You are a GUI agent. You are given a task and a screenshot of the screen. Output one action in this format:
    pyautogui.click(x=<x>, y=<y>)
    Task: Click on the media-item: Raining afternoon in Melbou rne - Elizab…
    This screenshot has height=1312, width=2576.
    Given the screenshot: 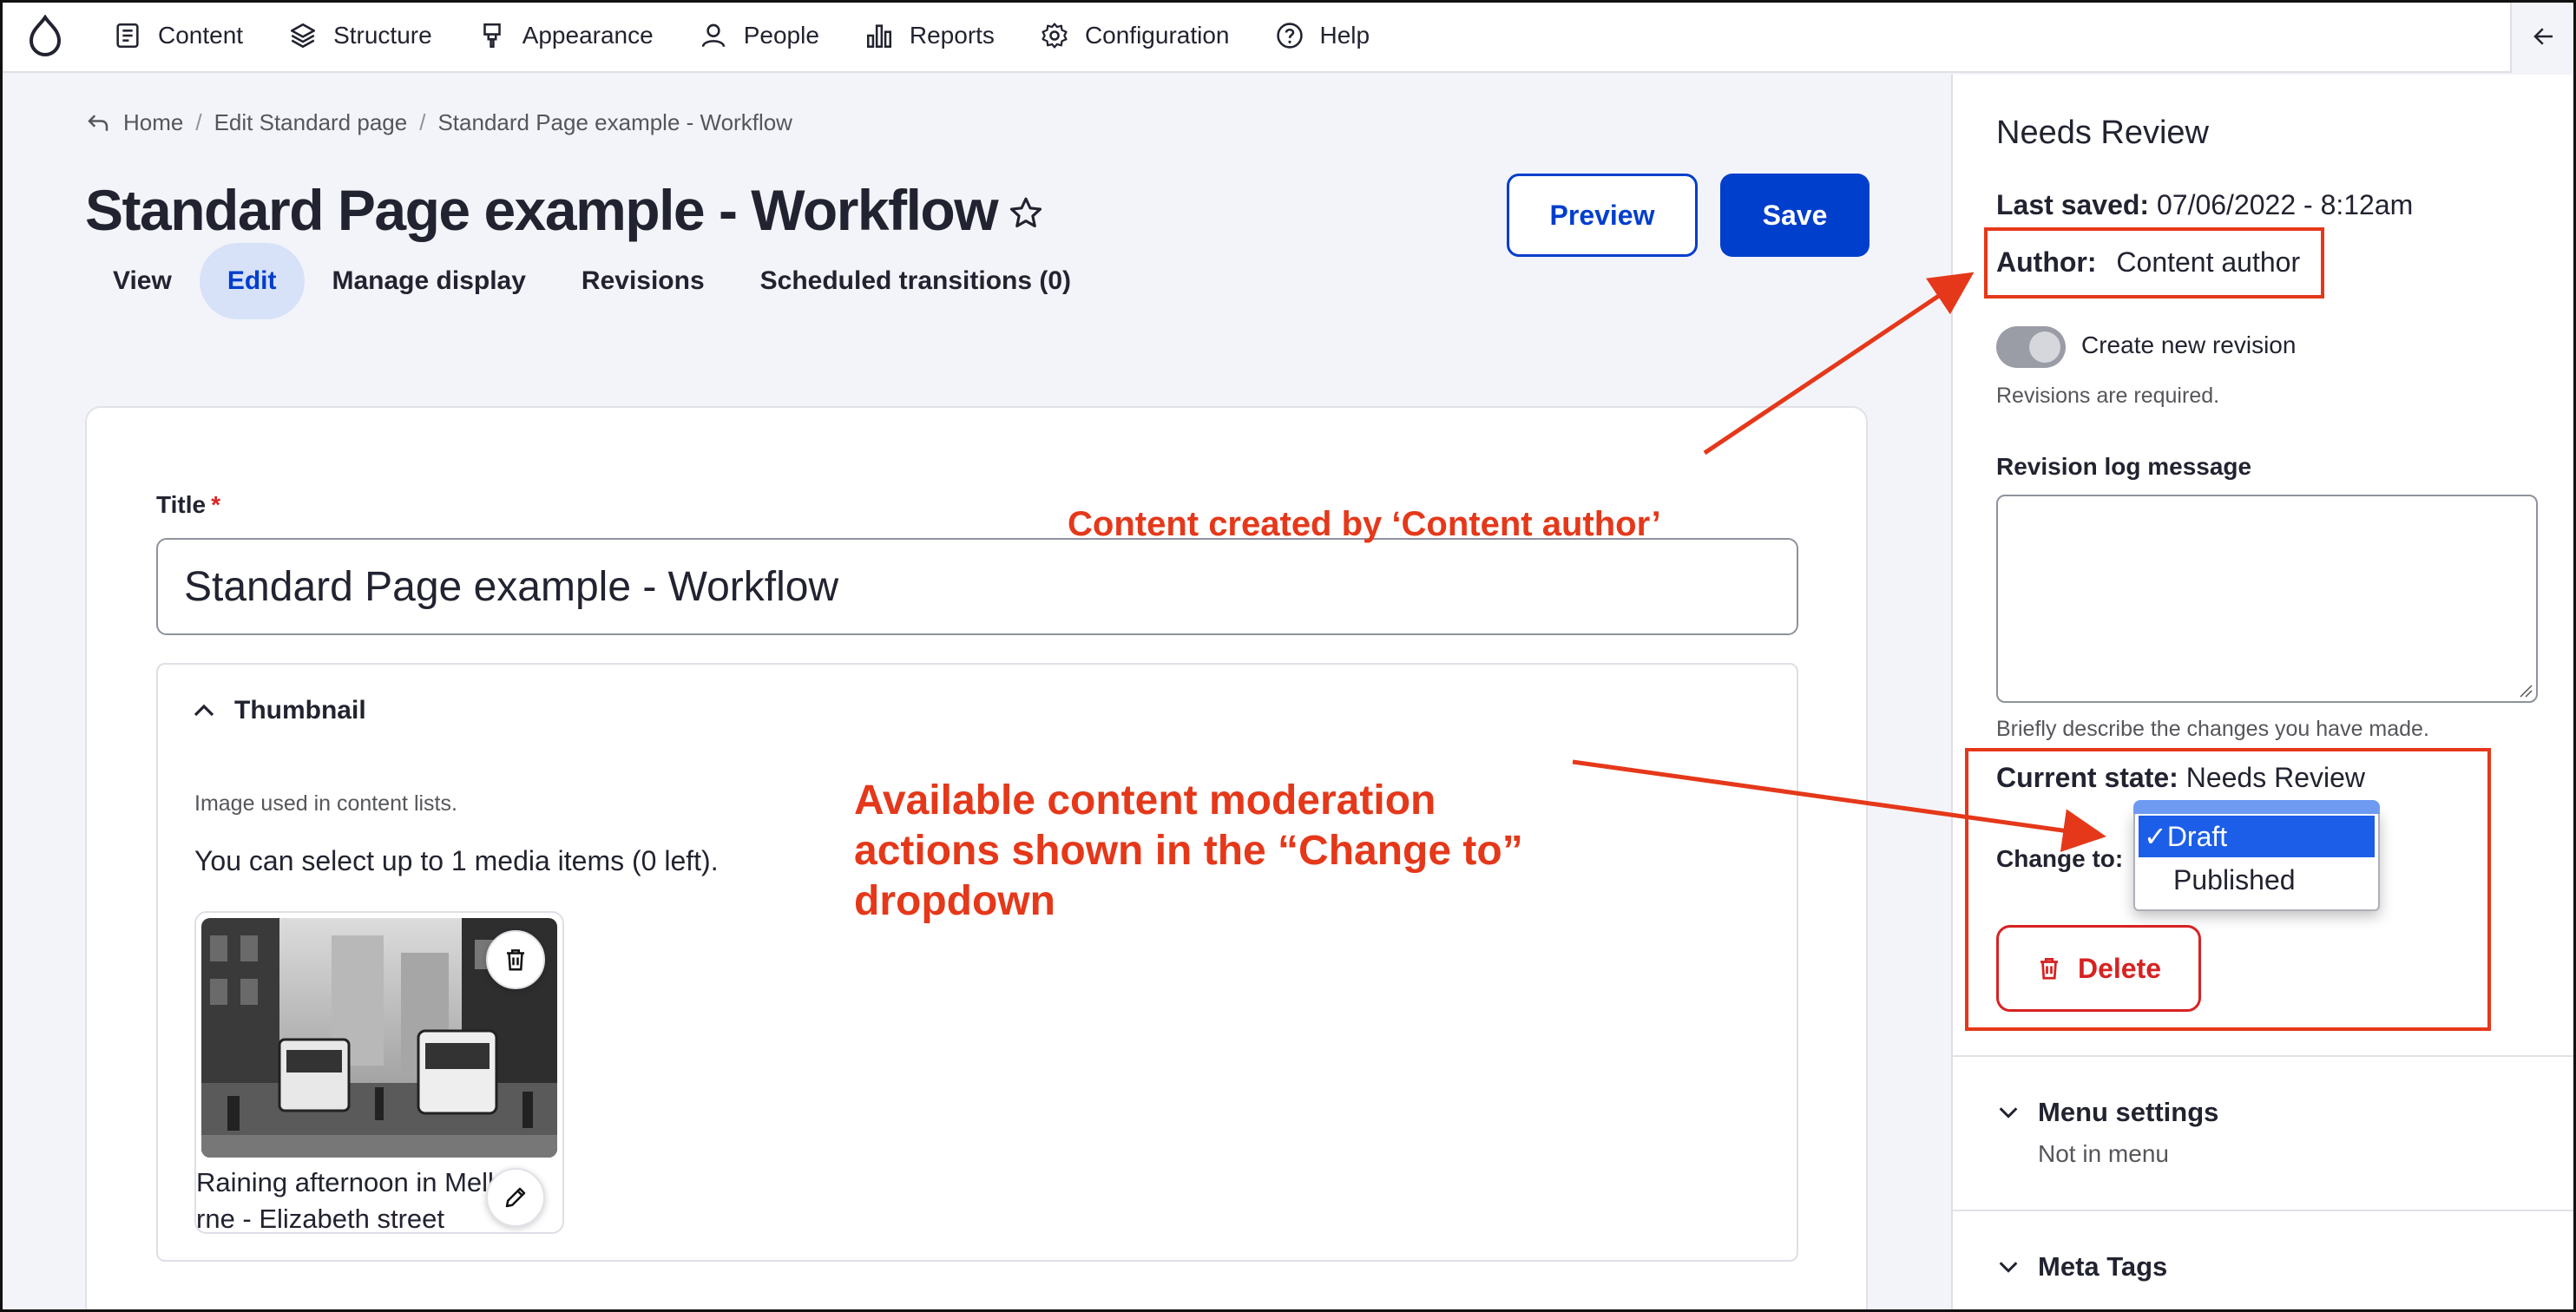 What is the action you would take?
    pyautogui.click(x=379, y=1072)
    